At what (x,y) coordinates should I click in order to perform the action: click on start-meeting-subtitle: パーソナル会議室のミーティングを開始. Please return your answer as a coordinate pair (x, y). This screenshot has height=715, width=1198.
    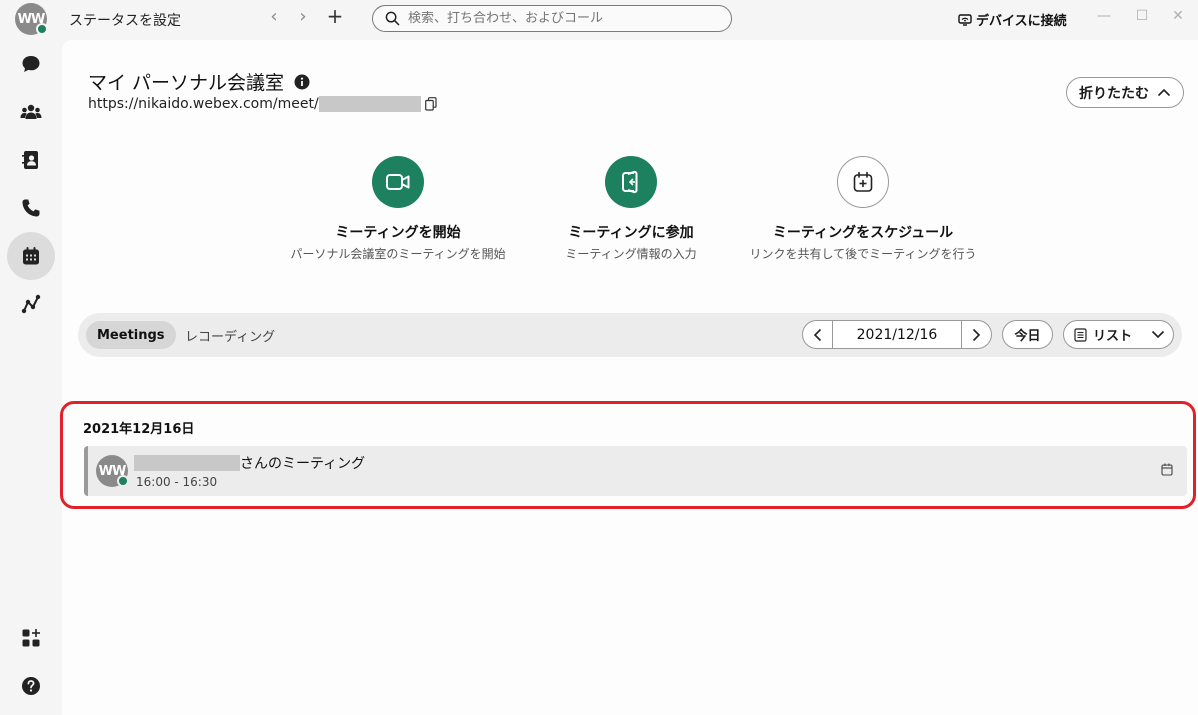
    Looking at the image, I should click on (398, 254).